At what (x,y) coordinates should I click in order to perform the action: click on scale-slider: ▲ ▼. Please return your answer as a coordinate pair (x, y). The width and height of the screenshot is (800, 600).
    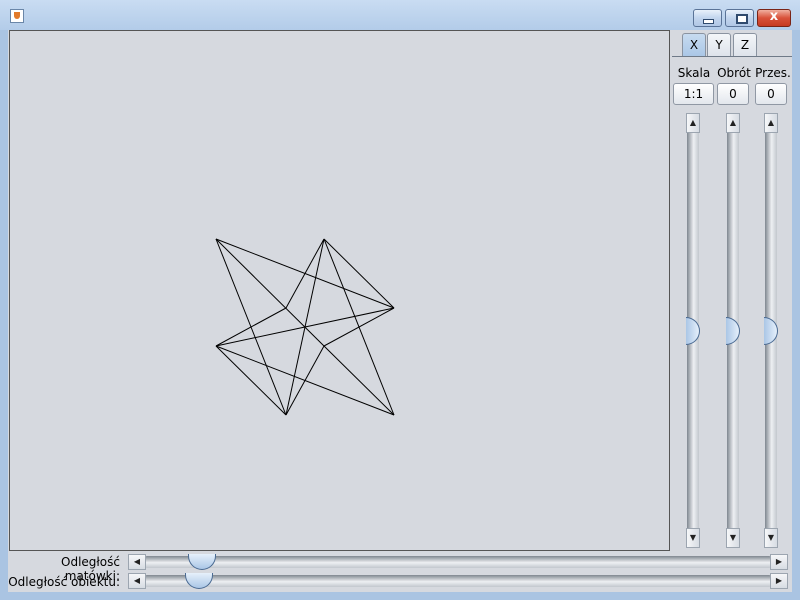
    Looking at the image, I should click on (693, 330).